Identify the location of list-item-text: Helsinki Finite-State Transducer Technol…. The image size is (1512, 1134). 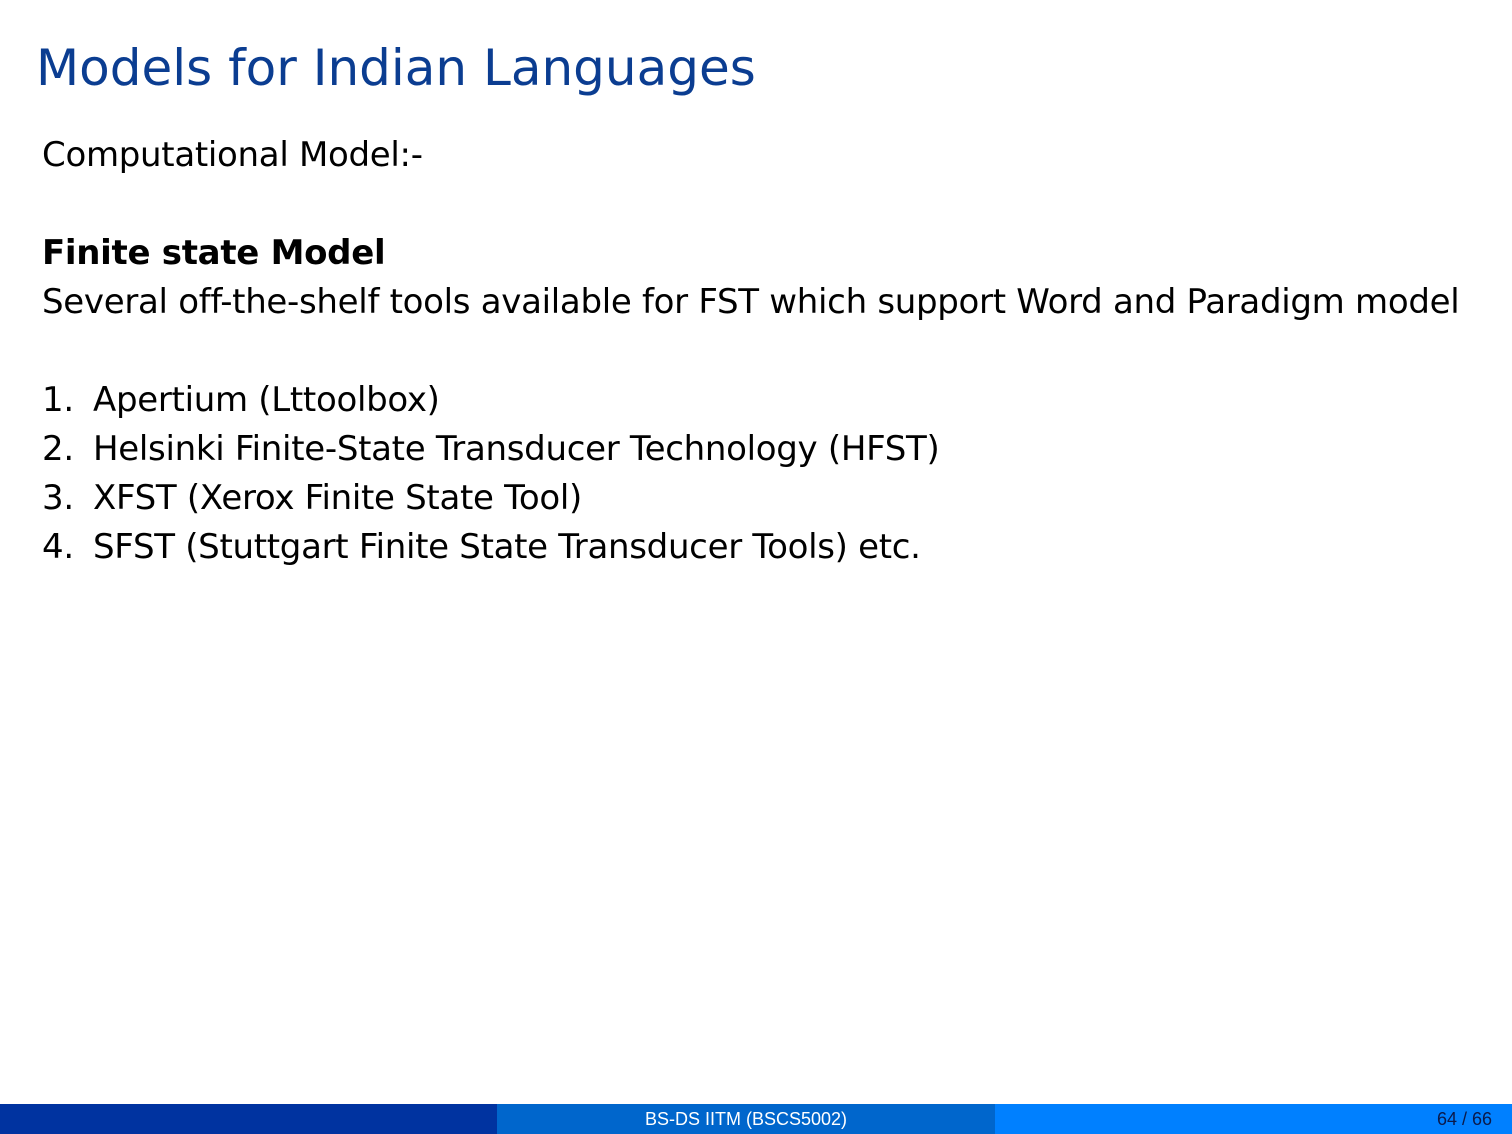
(516, 449).